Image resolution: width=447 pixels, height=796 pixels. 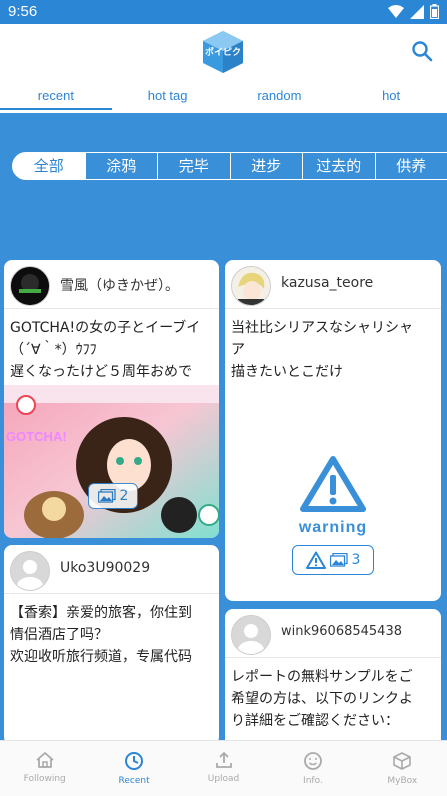 I want to click on logo-text: ポイピク, so click(x=223, y=51).